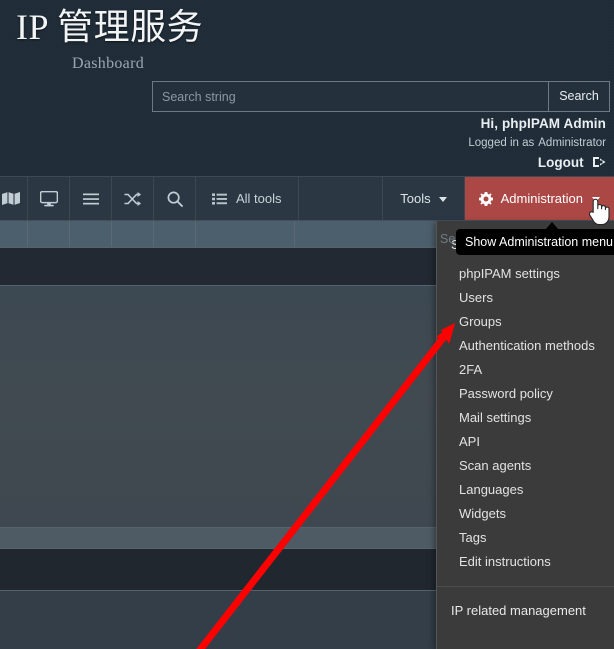 The height and width of the screenshot is (649, 614). I want to click on nav-item-administration: Administration, so click(539, 198).